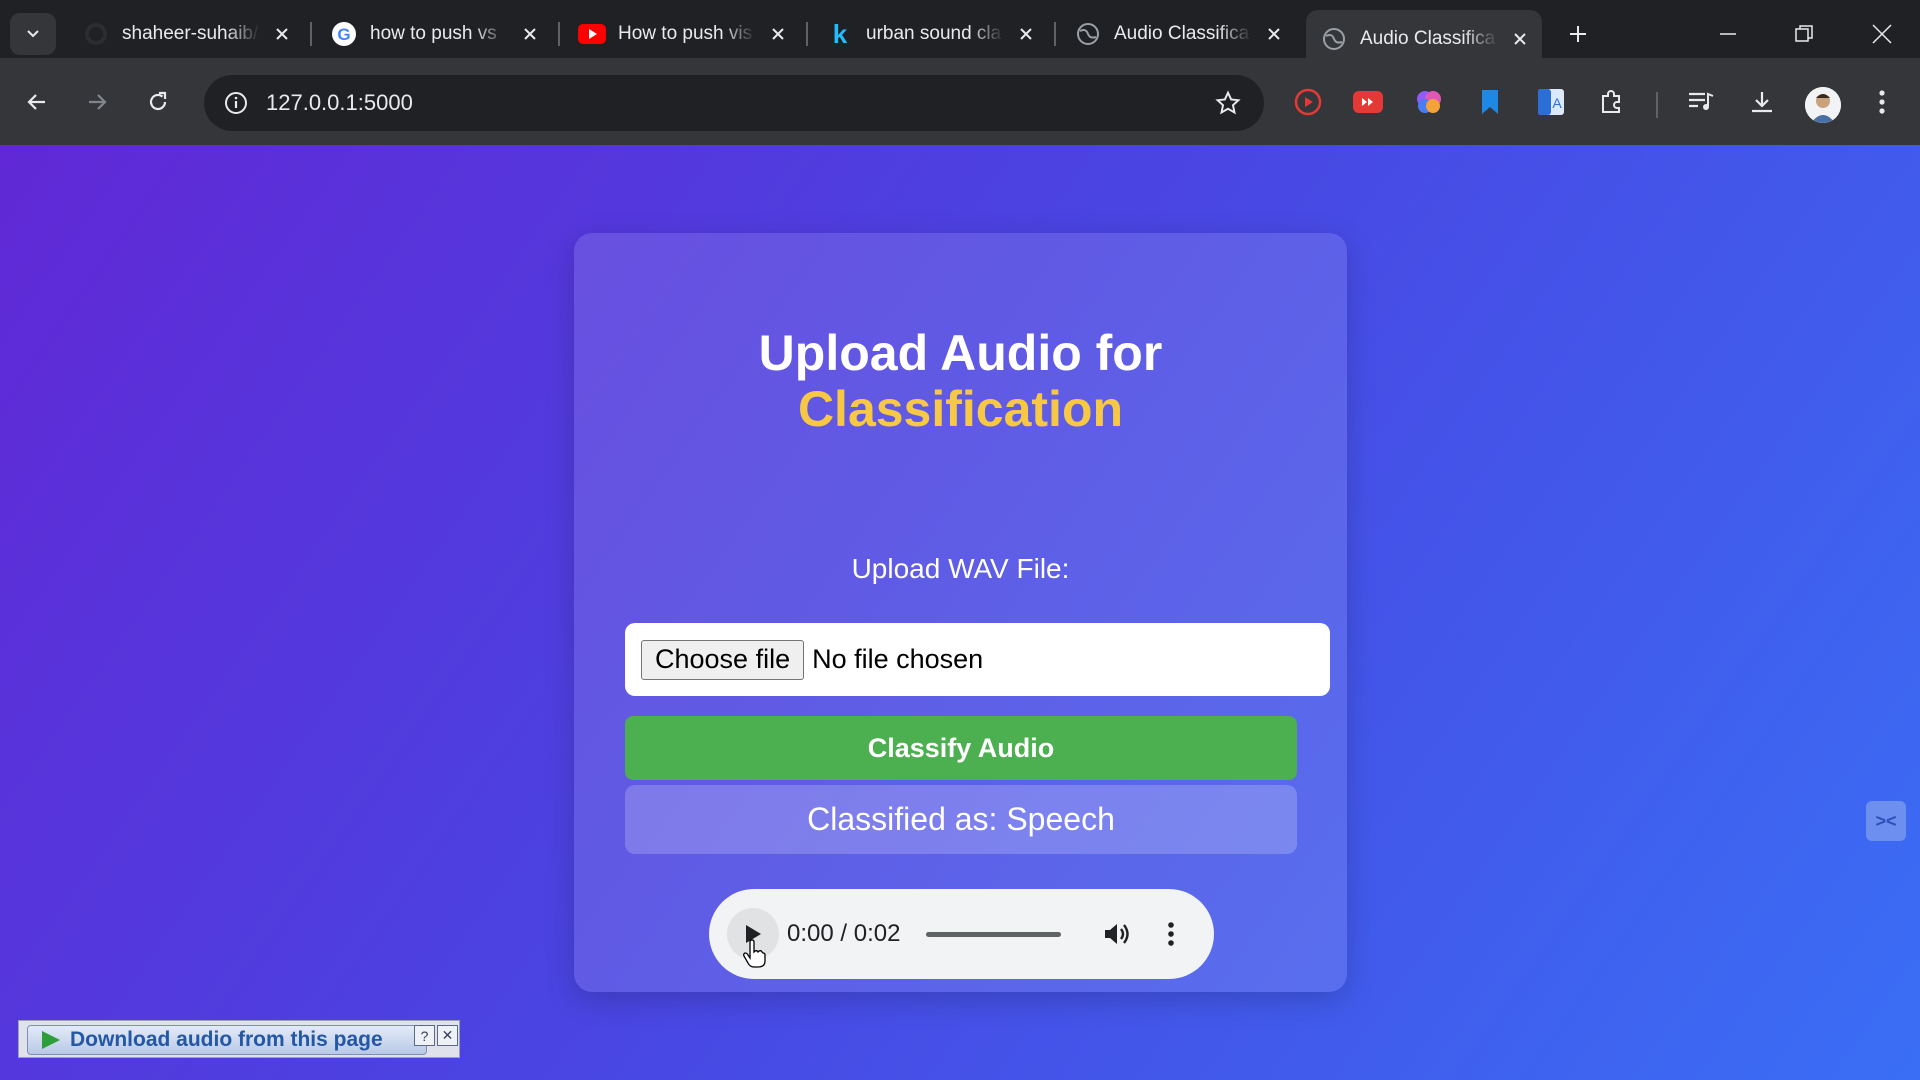 The height and width of the screenshot is (1080, 1920). I want to click on toolbar-divider, so click(1657, 105).